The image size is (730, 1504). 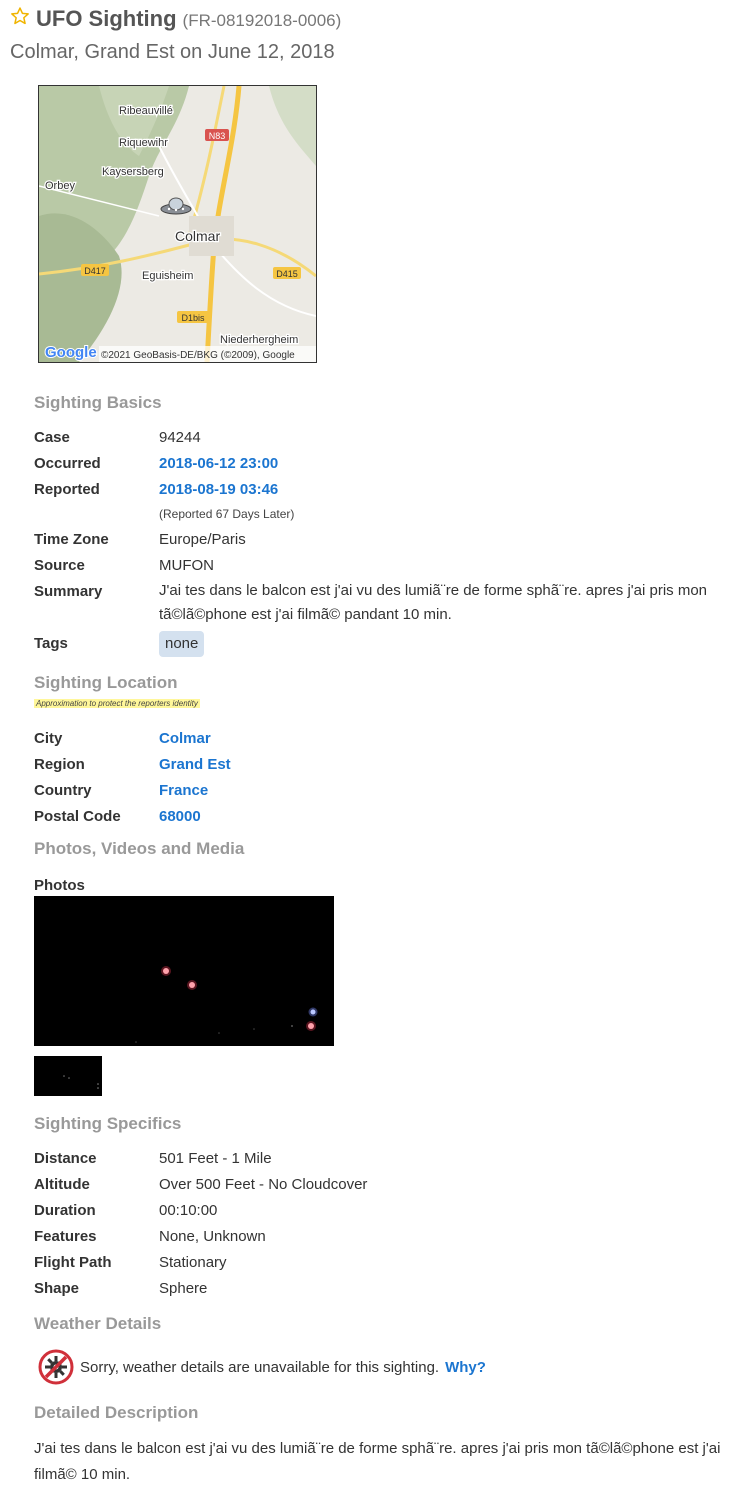 I want to click on svg-text: D417, so click(x=95, y=271).